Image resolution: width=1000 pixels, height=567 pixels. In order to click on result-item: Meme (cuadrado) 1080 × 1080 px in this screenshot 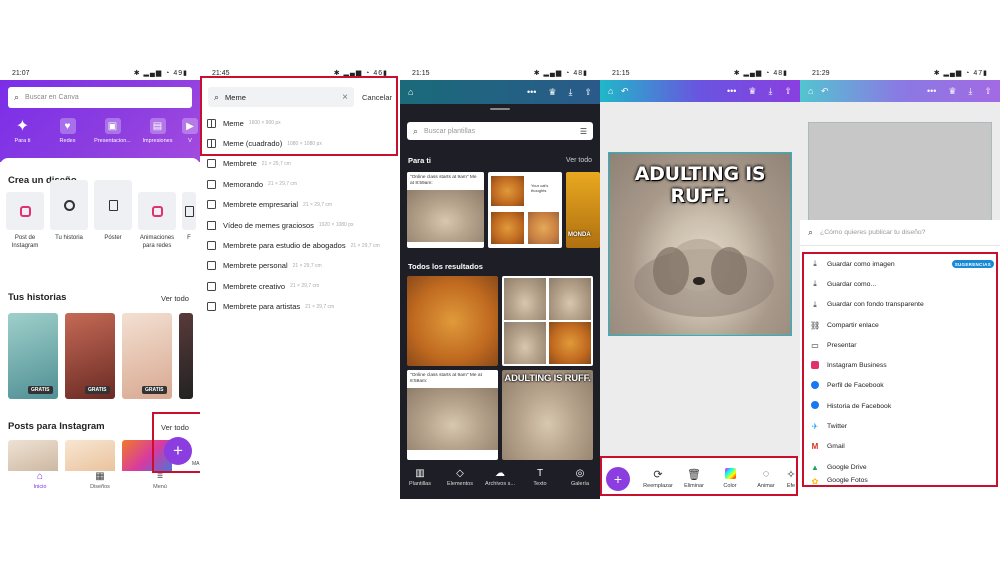, I will do `click(300, 143)`.